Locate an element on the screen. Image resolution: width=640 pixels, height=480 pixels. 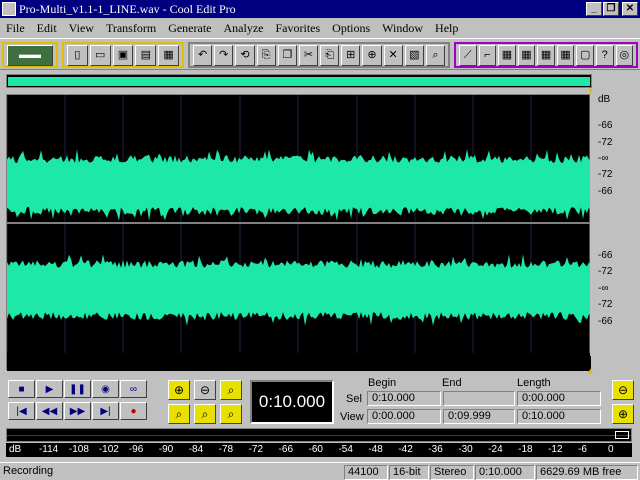
pause-button: ❚❚ is located at coordinates (77, 389).